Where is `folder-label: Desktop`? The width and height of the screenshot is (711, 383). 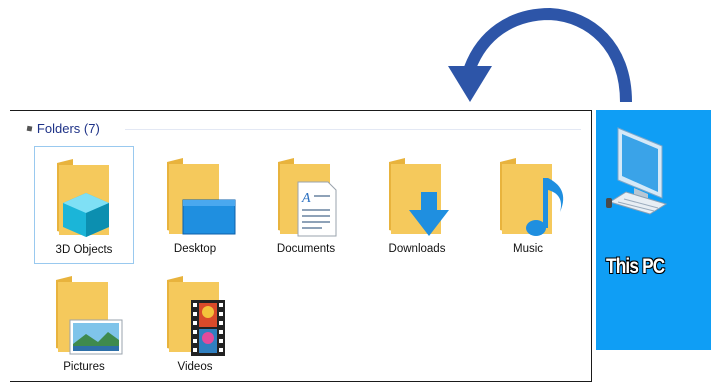 folder-label: Desktop is located at coordinates (195, 249).